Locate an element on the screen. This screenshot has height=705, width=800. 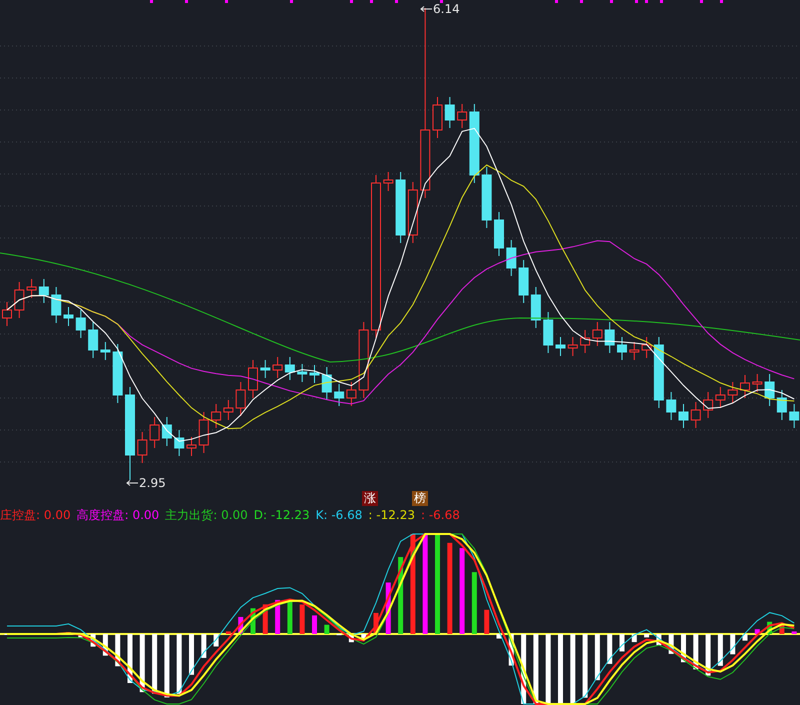
legend-item: K: -6.68 is located at coordinates (339, 515).